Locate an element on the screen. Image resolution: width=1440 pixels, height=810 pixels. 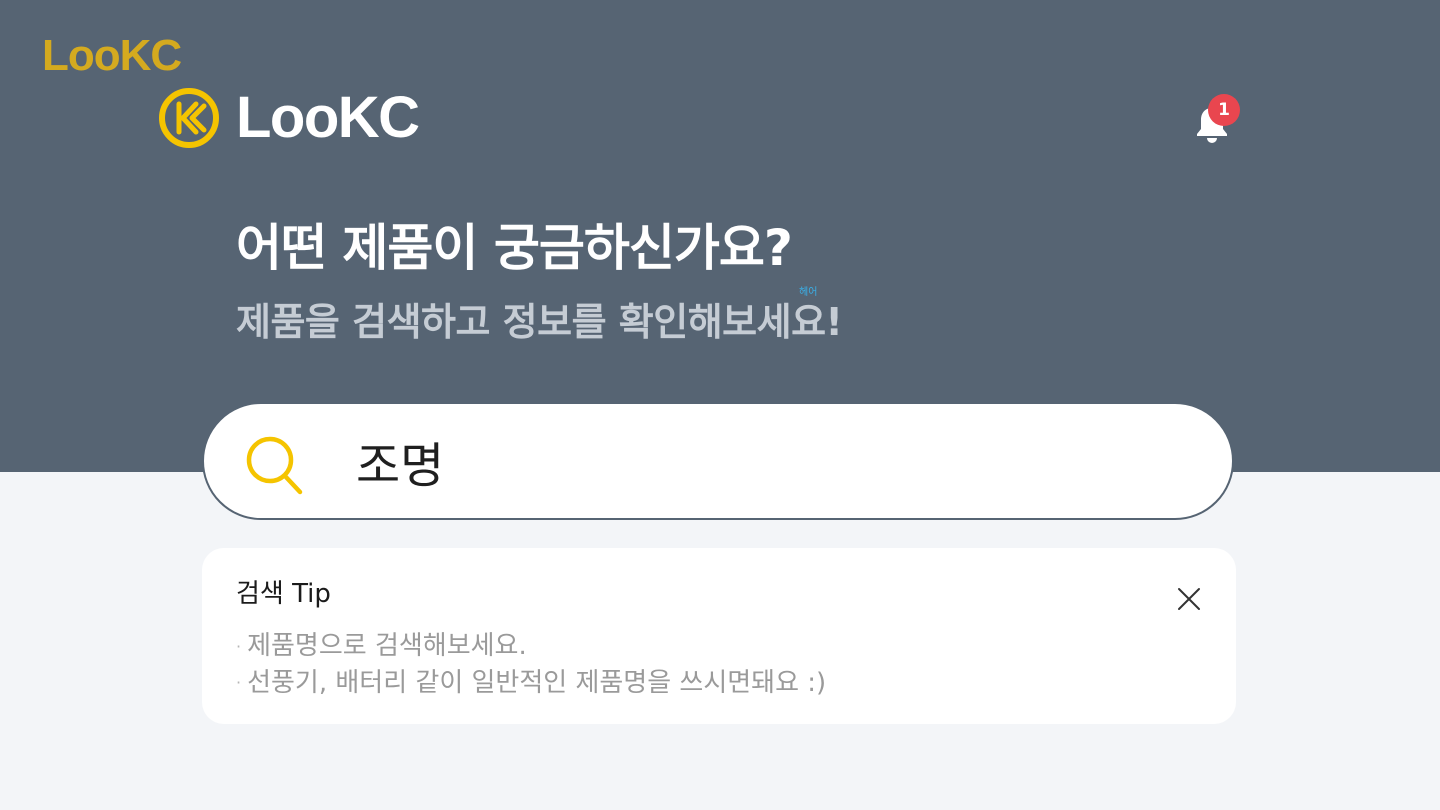
search-input is located at coordinates (766, 461).